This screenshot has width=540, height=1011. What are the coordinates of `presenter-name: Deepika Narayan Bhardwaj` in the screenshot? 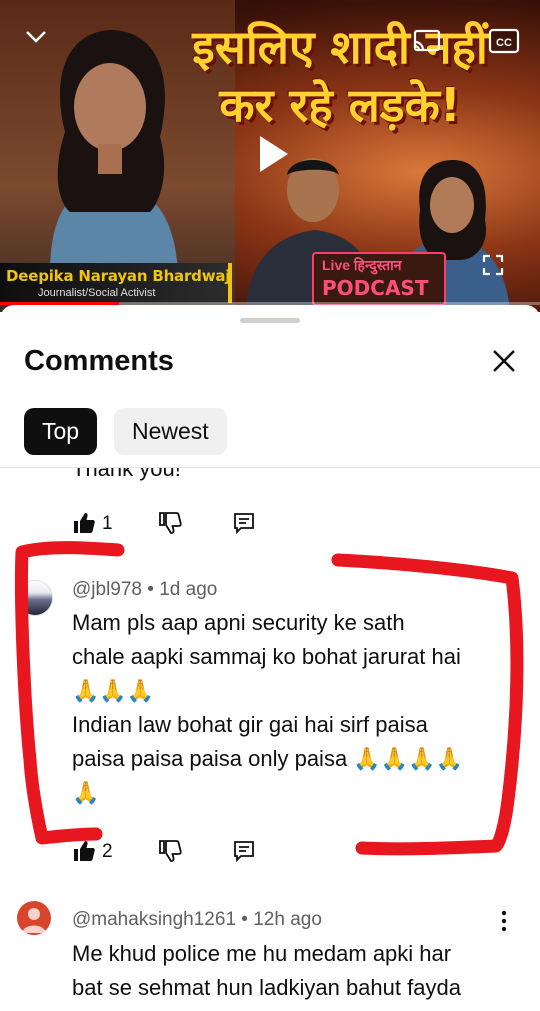 It's located at (118, 276).